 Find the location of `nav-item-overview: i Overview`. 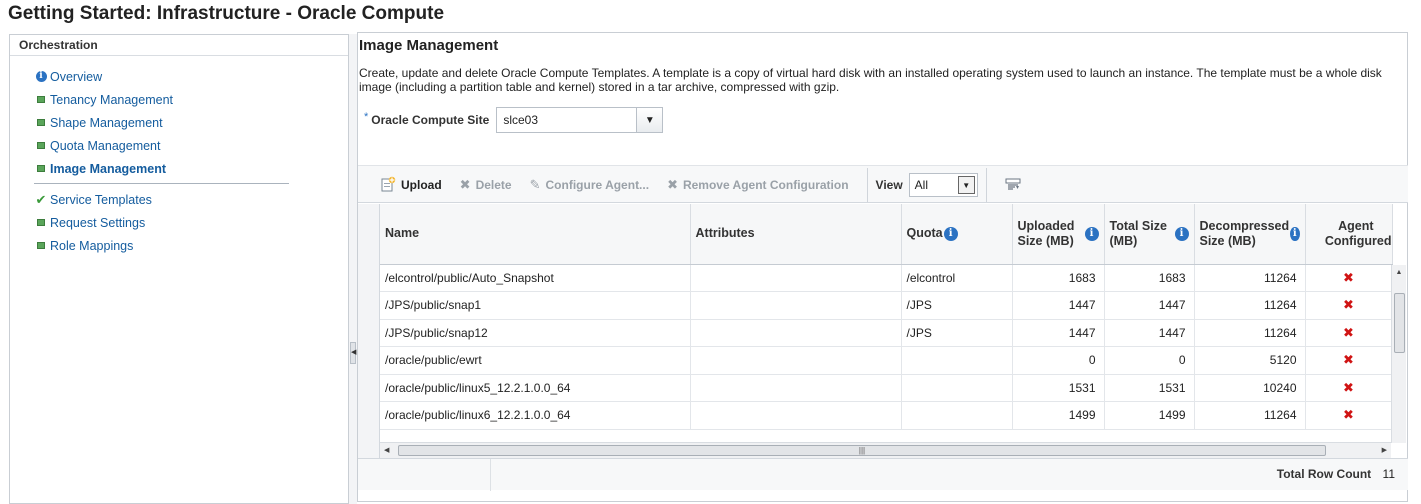

nav-item-overview: i Overview is located at coordinates (179, 76).